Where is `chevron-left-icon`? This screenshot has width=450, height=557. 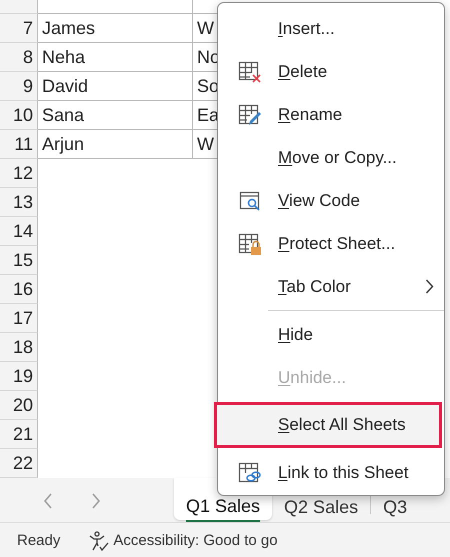
chevron-left-icon is located at coordinates (48, 501).